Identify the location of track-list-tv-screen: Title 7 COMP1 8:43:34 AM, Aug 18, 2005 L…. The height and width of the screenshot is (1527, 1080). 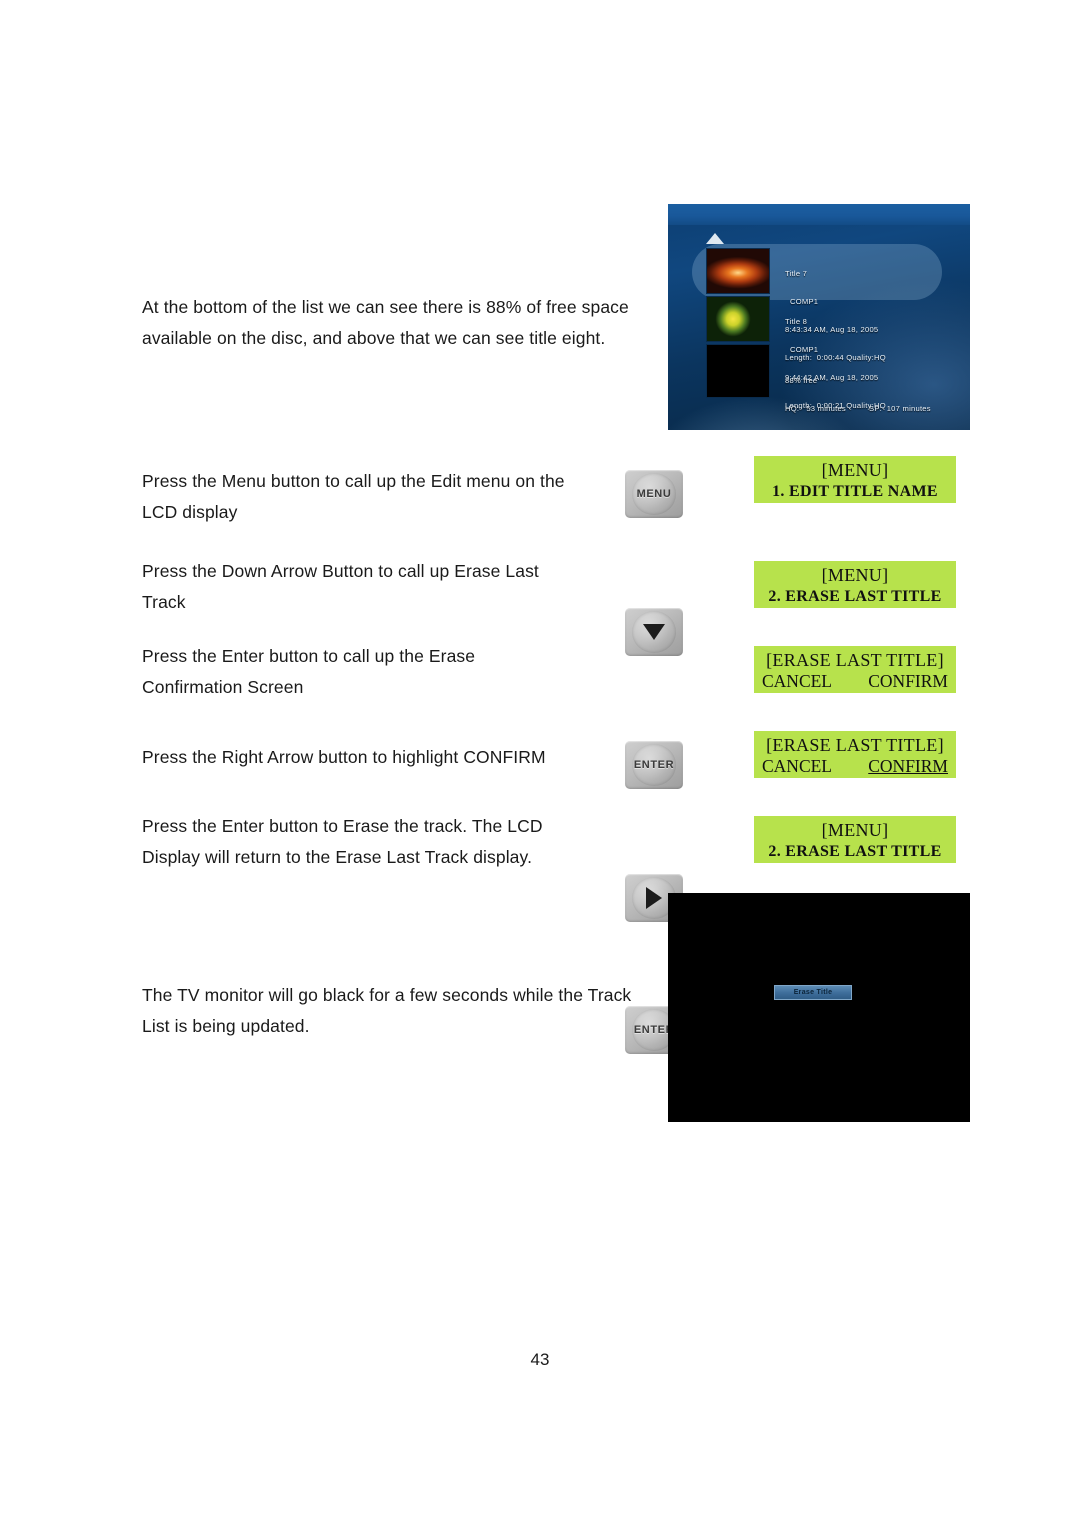
(819, 317).